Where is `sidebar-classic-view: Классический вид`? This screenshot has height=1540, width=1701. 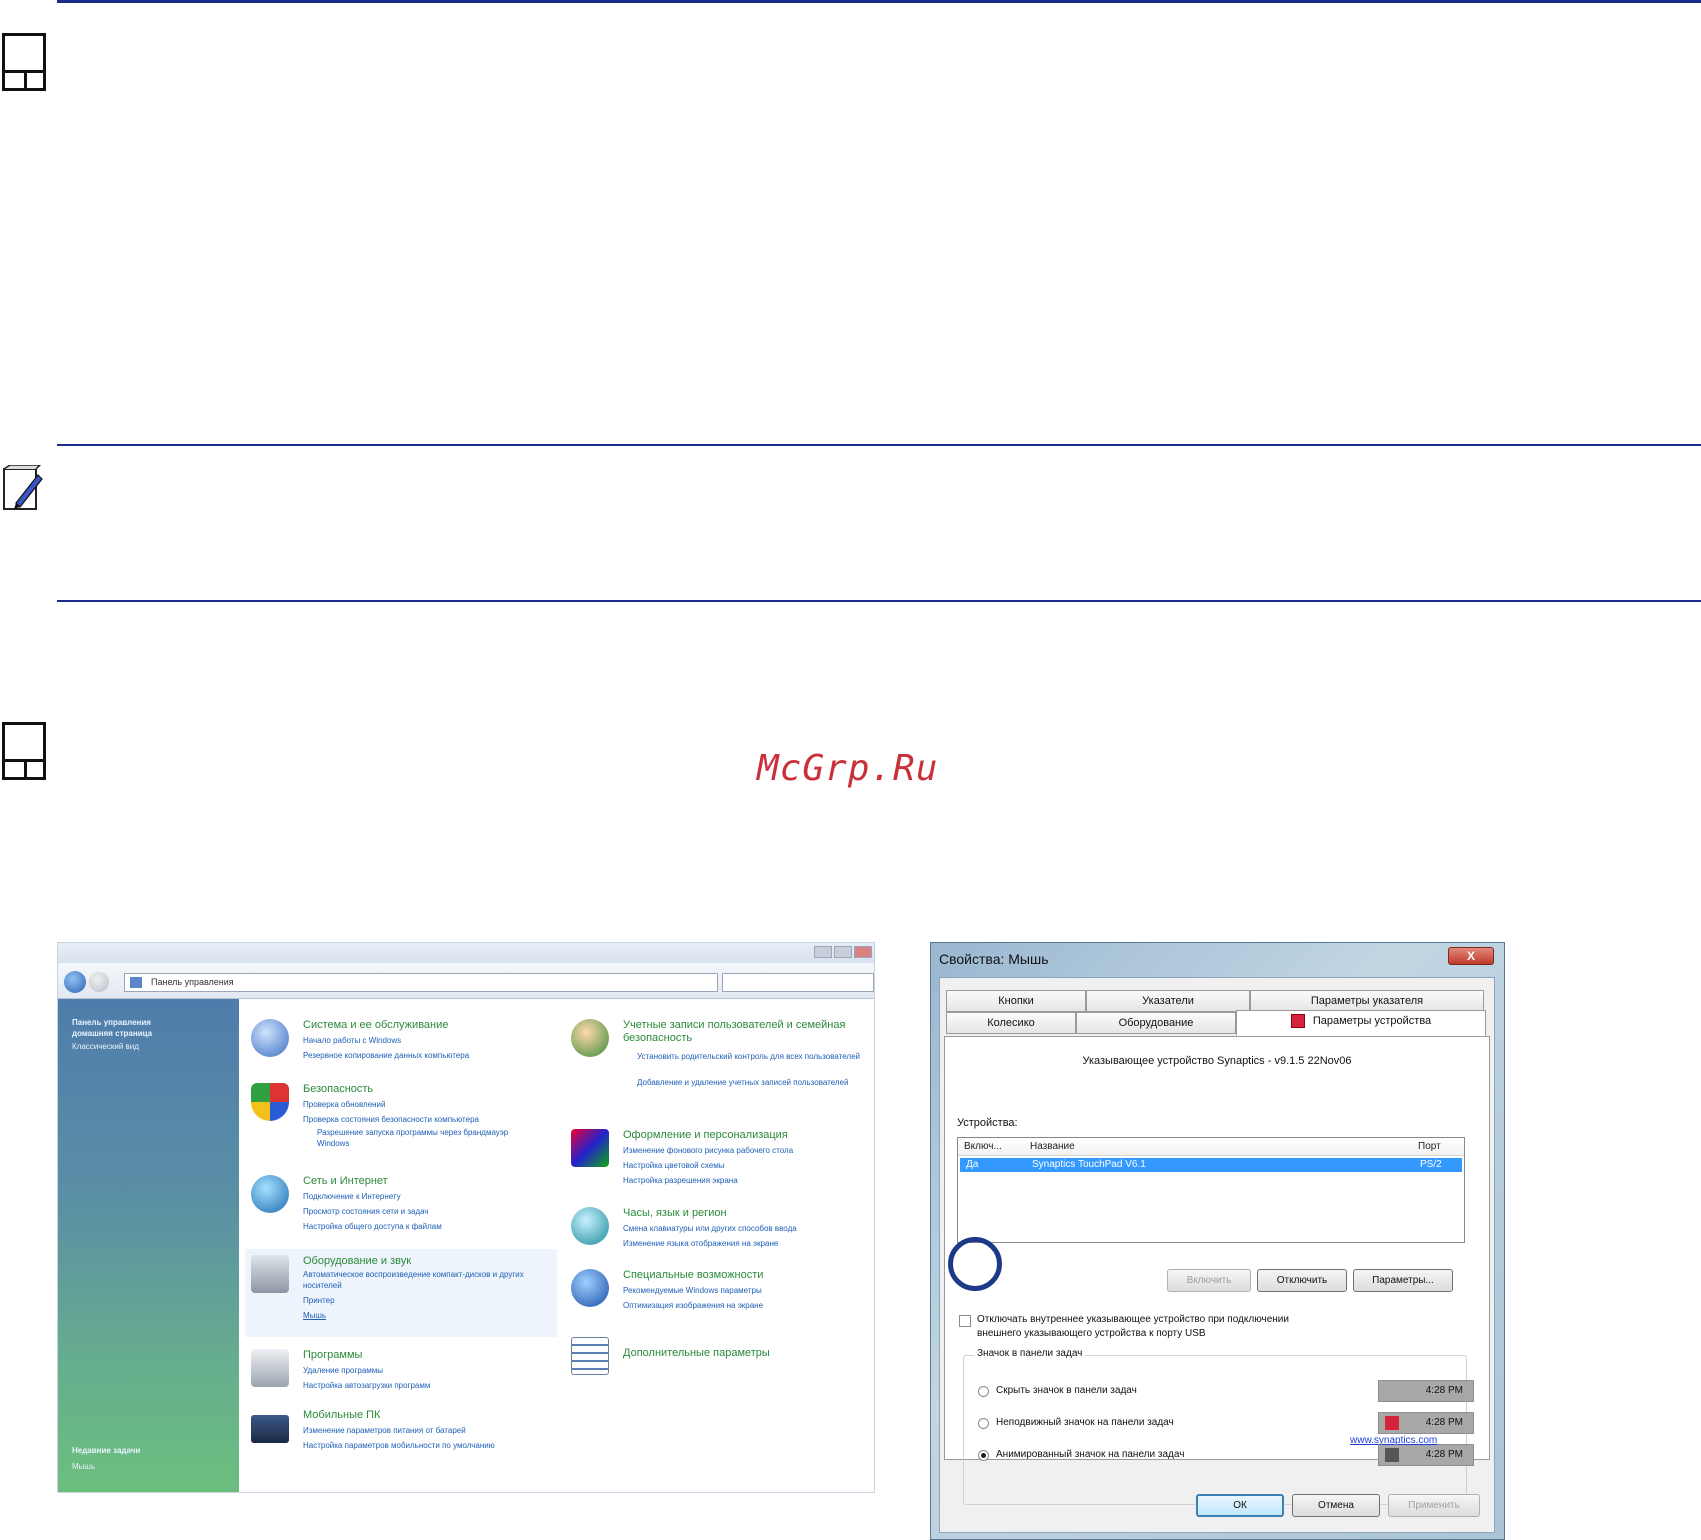
sidebar-classic-view: Классический вид is located at coordinates (105, 1046).